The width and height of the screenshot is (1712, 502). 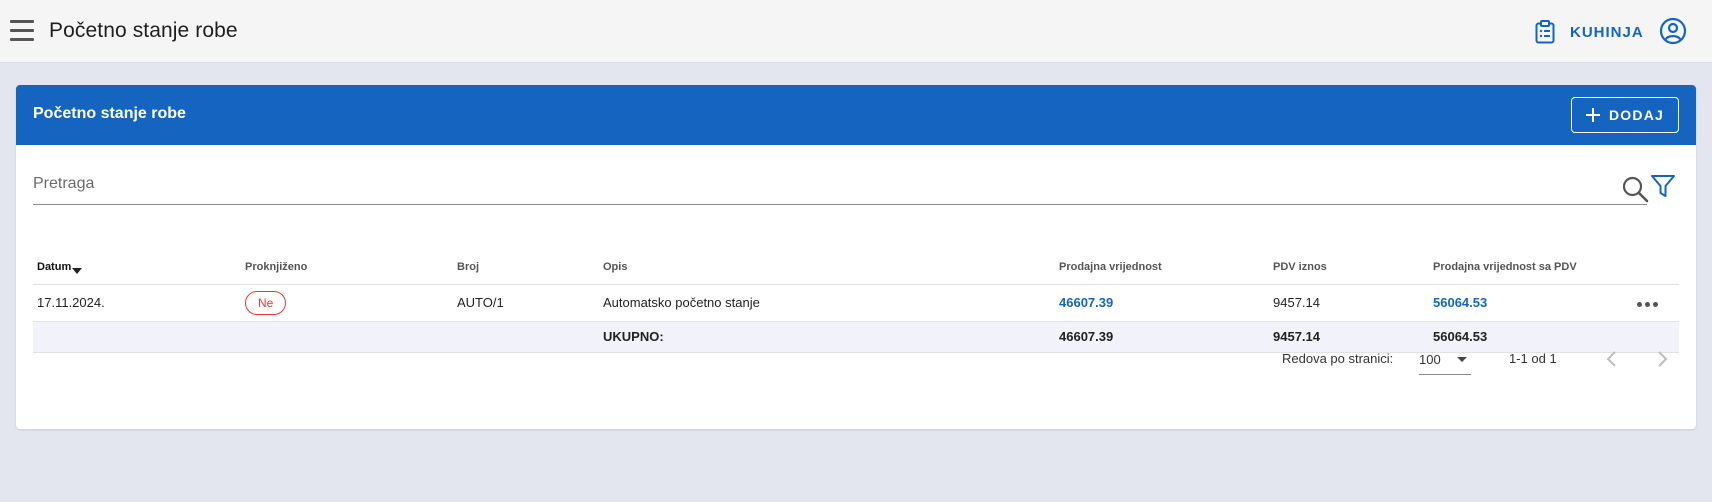 I want to click on add-button: DODAJ, so click(x=1625, y=115).